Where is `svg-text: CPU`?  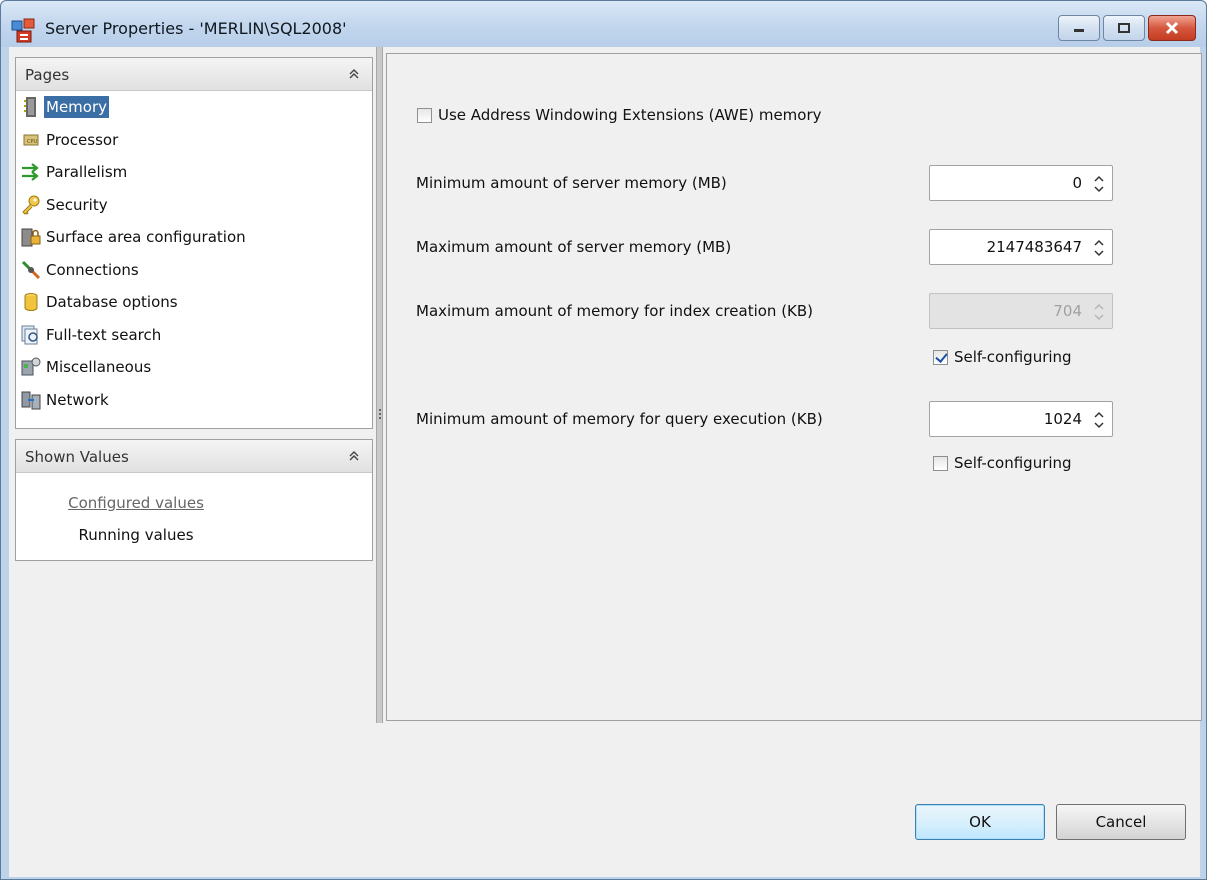 svg-text: CPU is located at coordinates (32, 142).